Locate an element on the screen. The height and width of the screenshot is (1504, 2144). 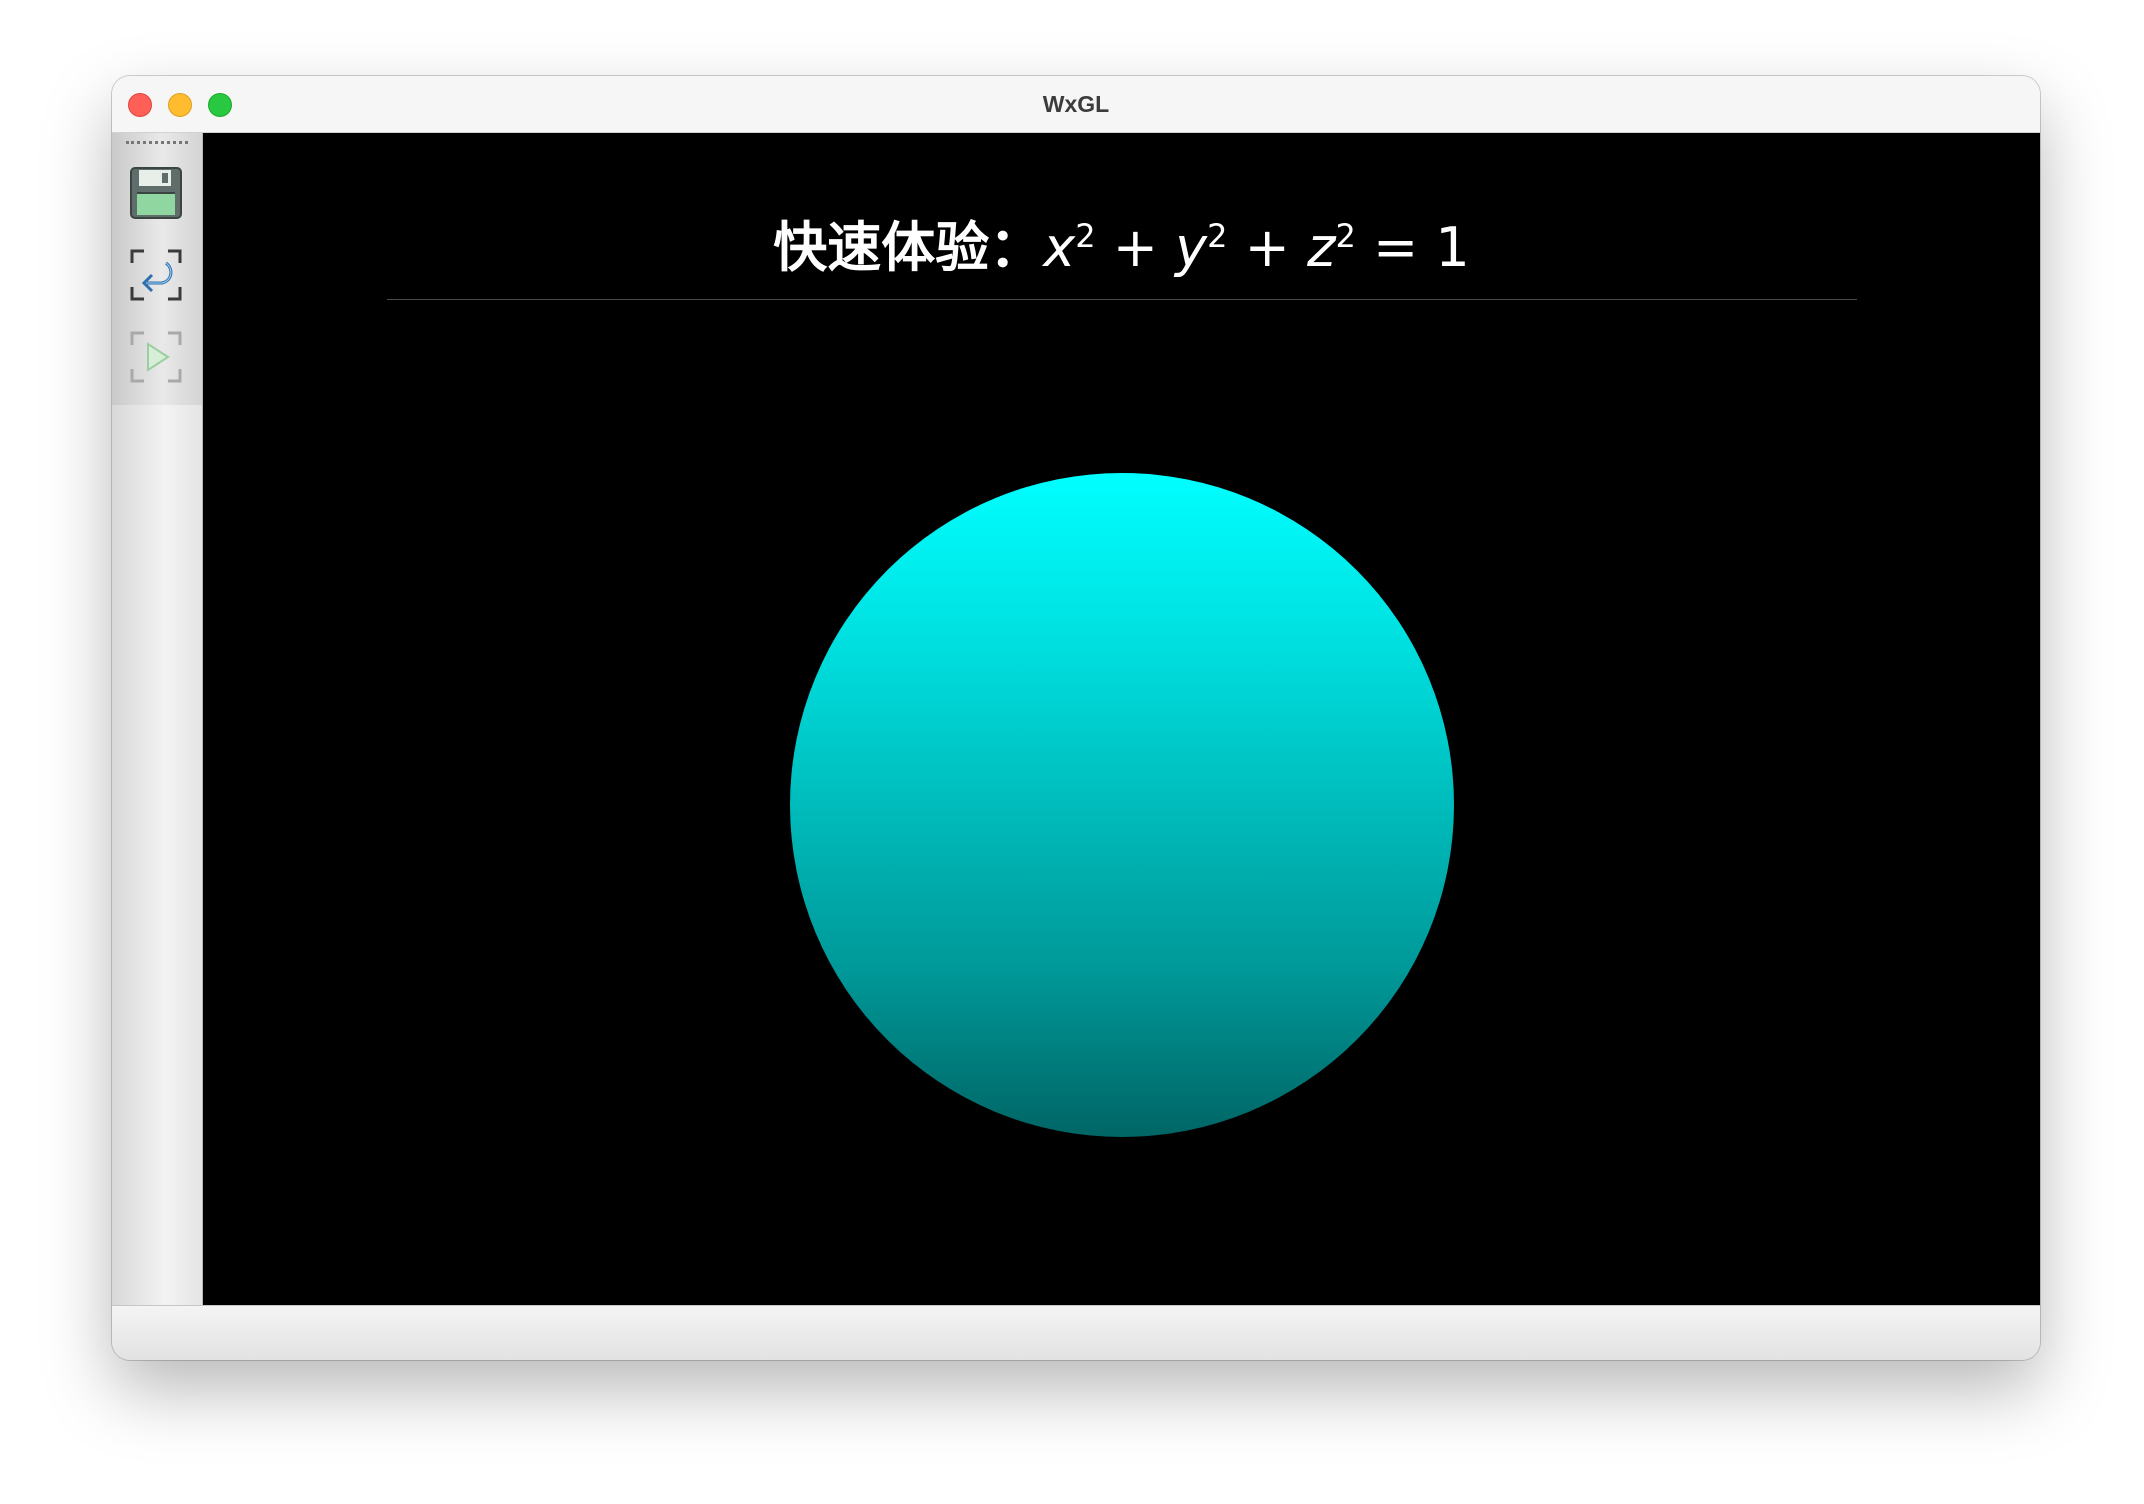
toolbar-button-group is located at coordinates (157, 269).